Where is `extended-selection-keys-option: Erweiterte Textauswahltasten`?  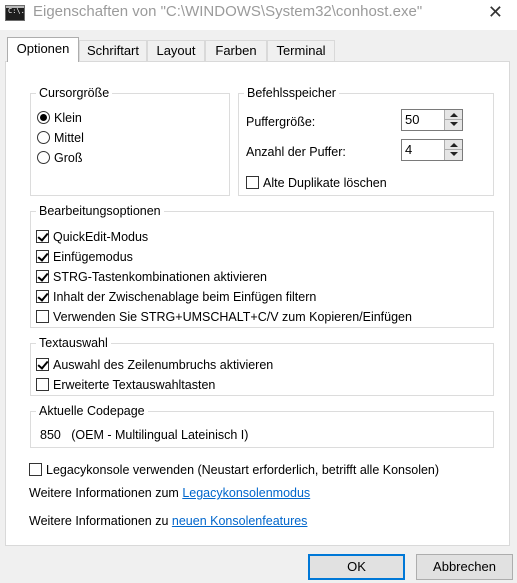
extended-selection-keys-option: Erweiterte Textauswahltasten is located at coordinates (125, 385).